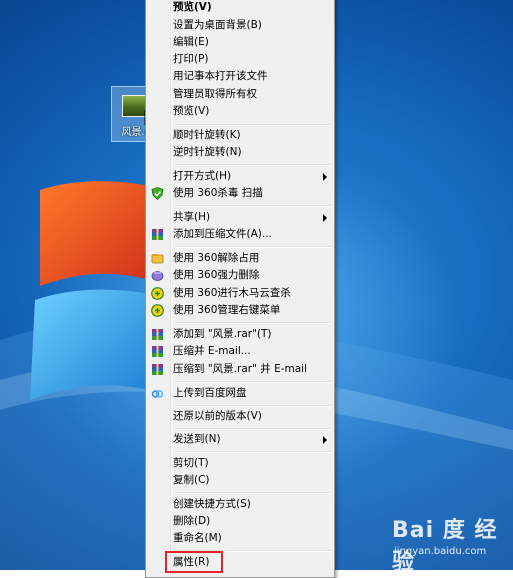 The height and width of the screenshot is (578, 513). I want to click on menu-item-create-shortcut: 创建快捷方式(S), so click(240, 504).